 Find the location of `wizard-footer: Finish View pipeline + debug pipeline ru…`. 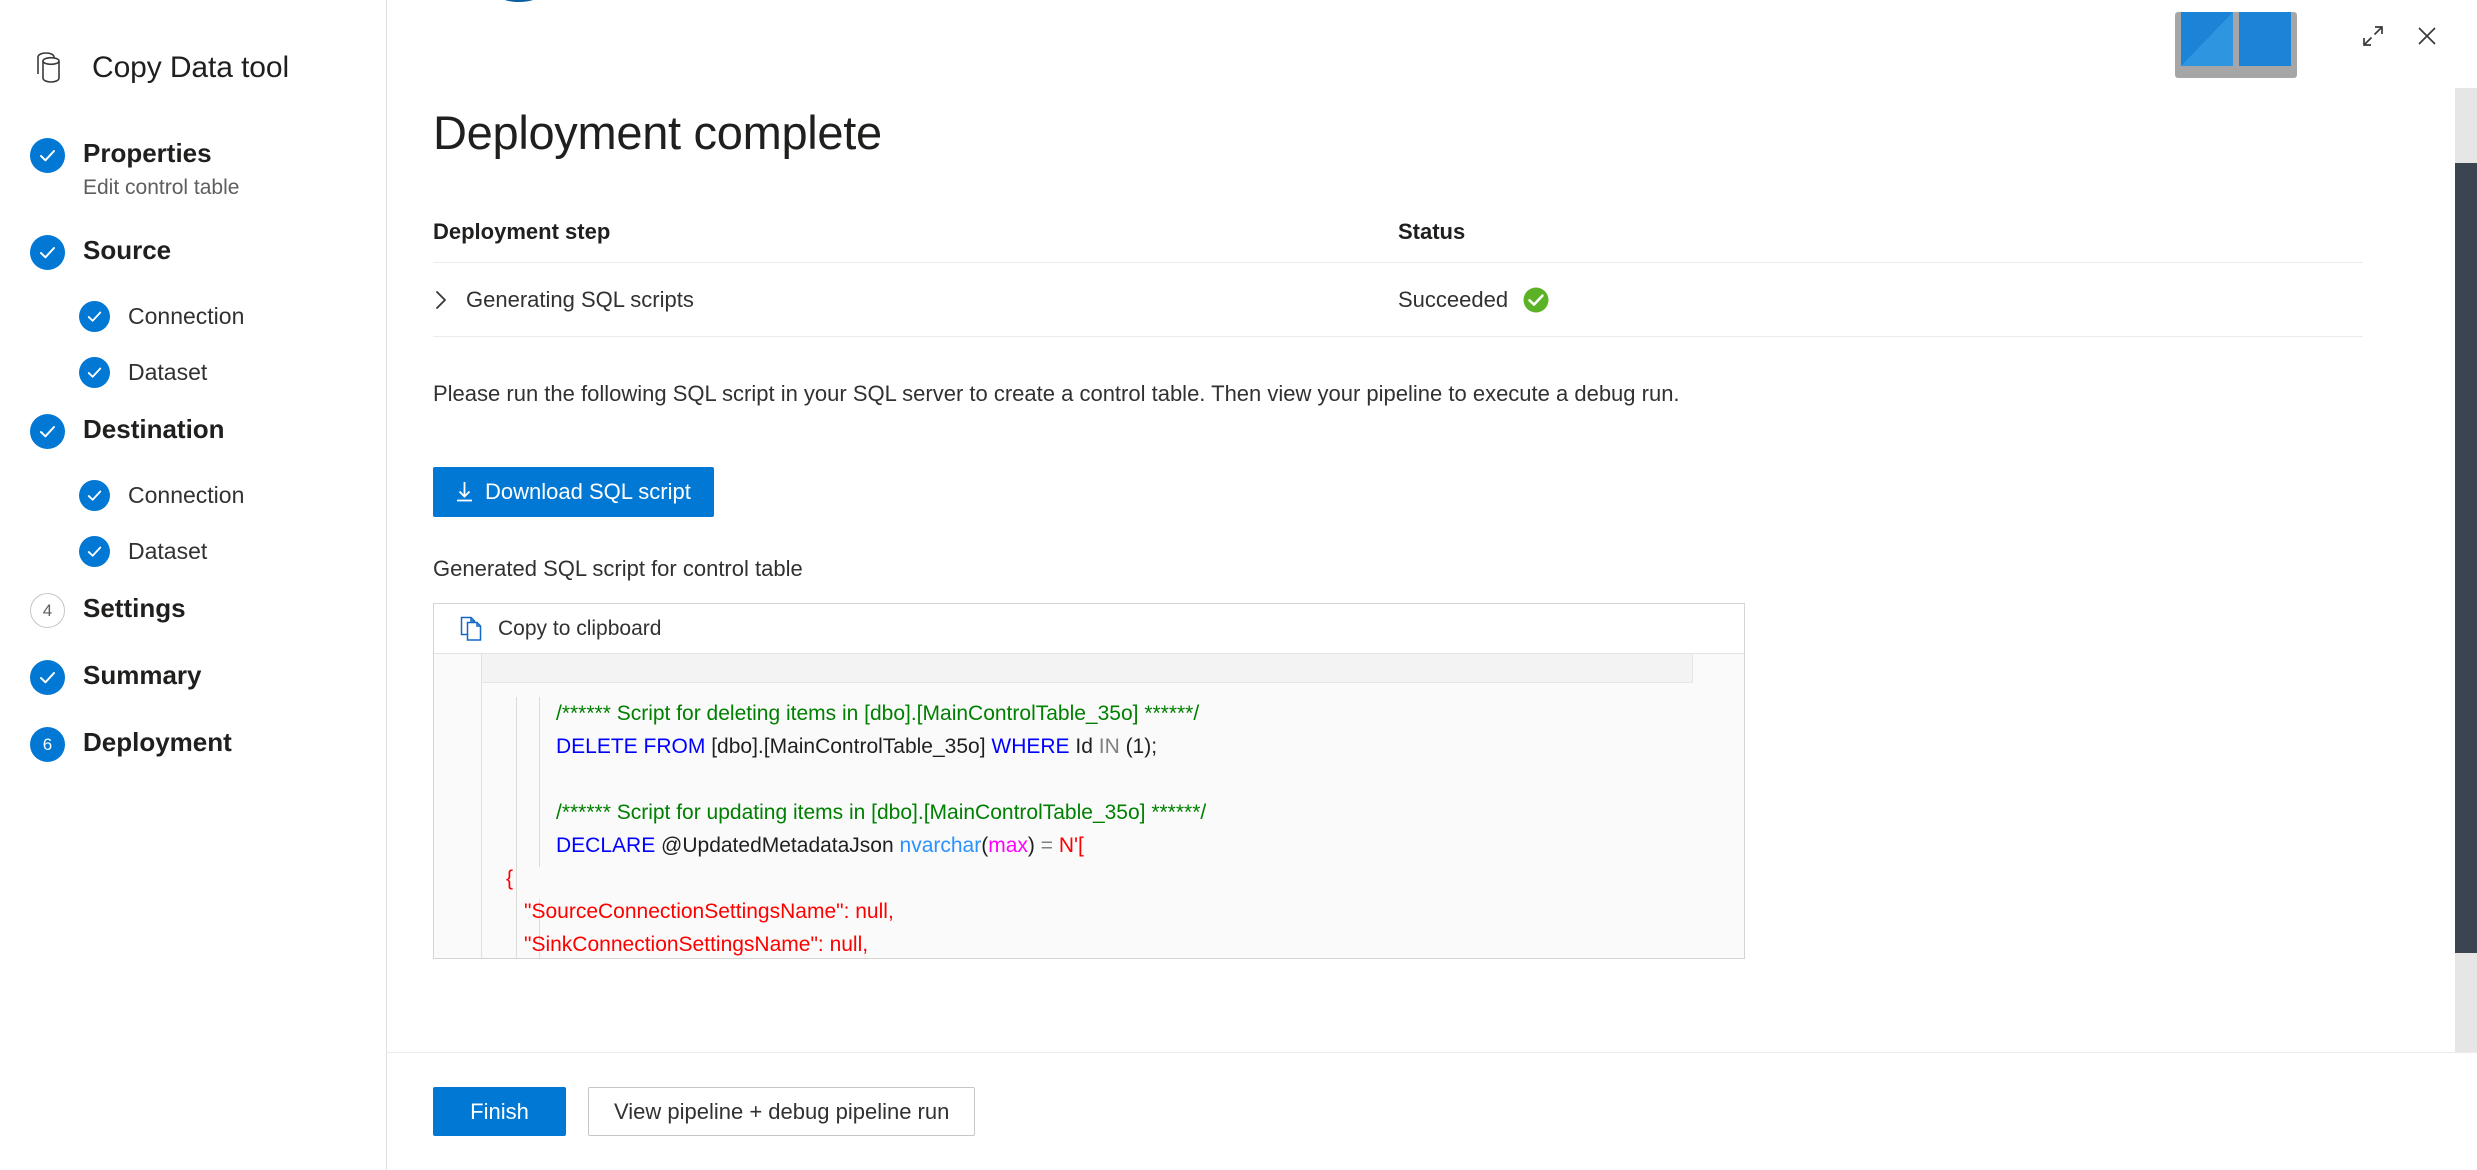

wizard-footer: Finish View pipeline + debug pipeline ru… is located at coordinates (1432, 1111).